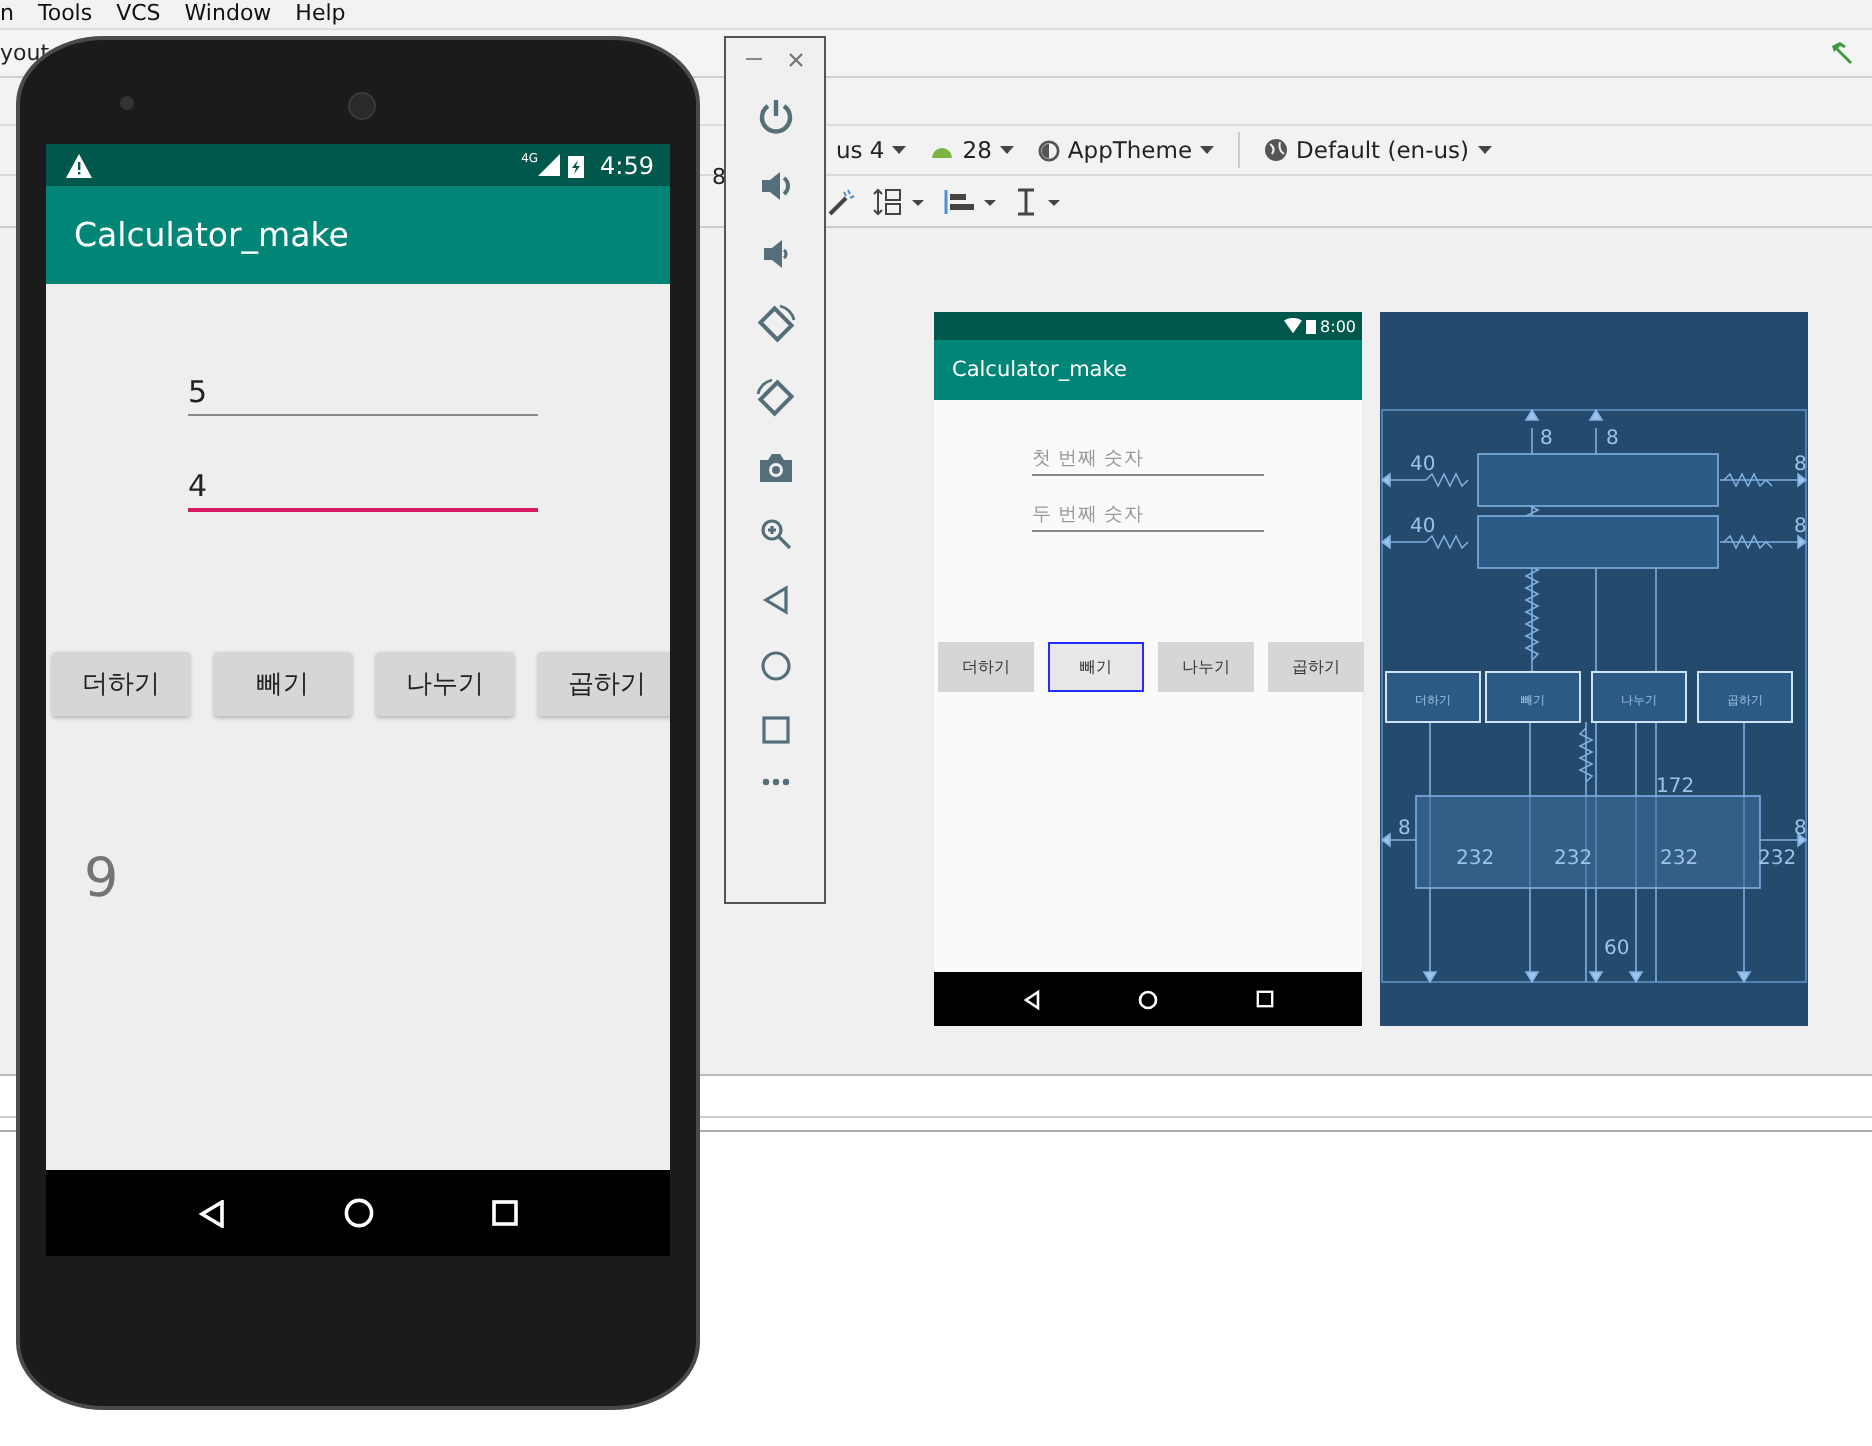  Describe the element at coordinates (363, 395) in the screenshot. I see `number-field: 5` at that location.